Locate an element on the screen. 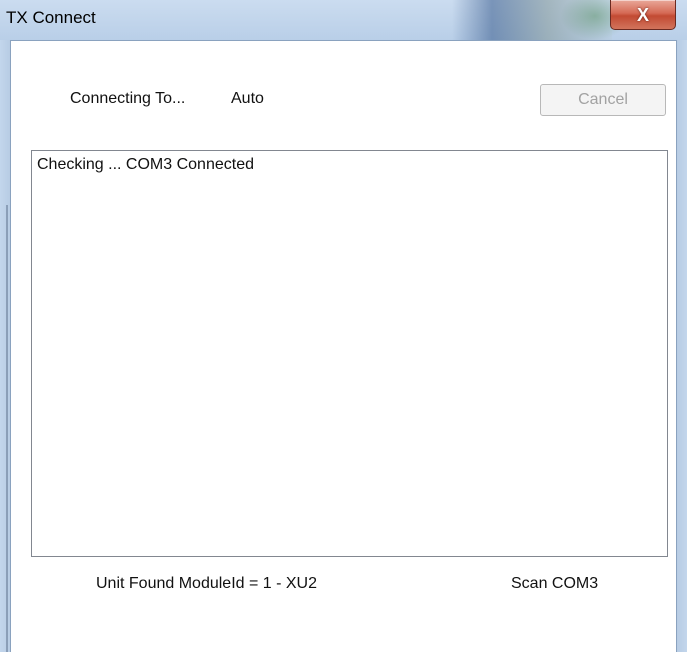  title-bar: TX Connect X is located at coordinates (343, 20).